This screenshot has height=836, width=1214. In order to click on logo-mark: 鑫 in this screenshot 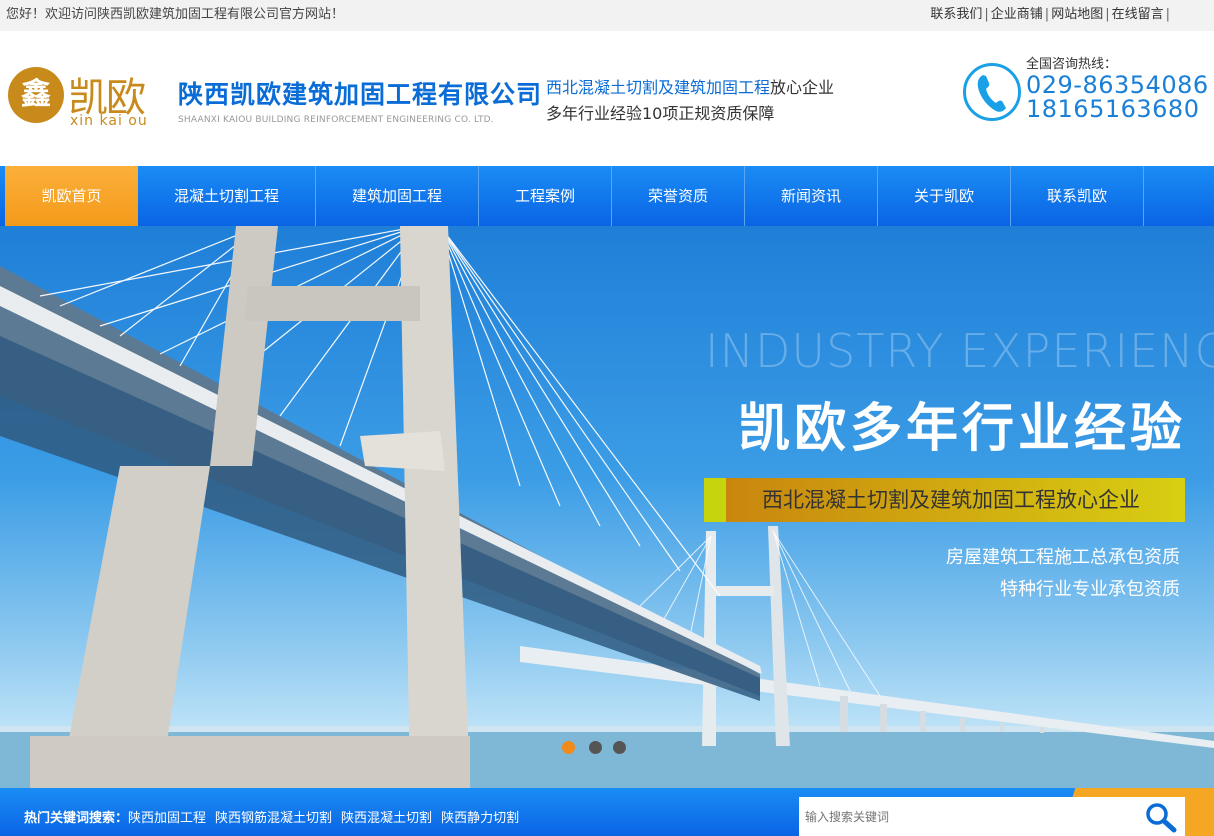, I will do `click(36, 95)`.